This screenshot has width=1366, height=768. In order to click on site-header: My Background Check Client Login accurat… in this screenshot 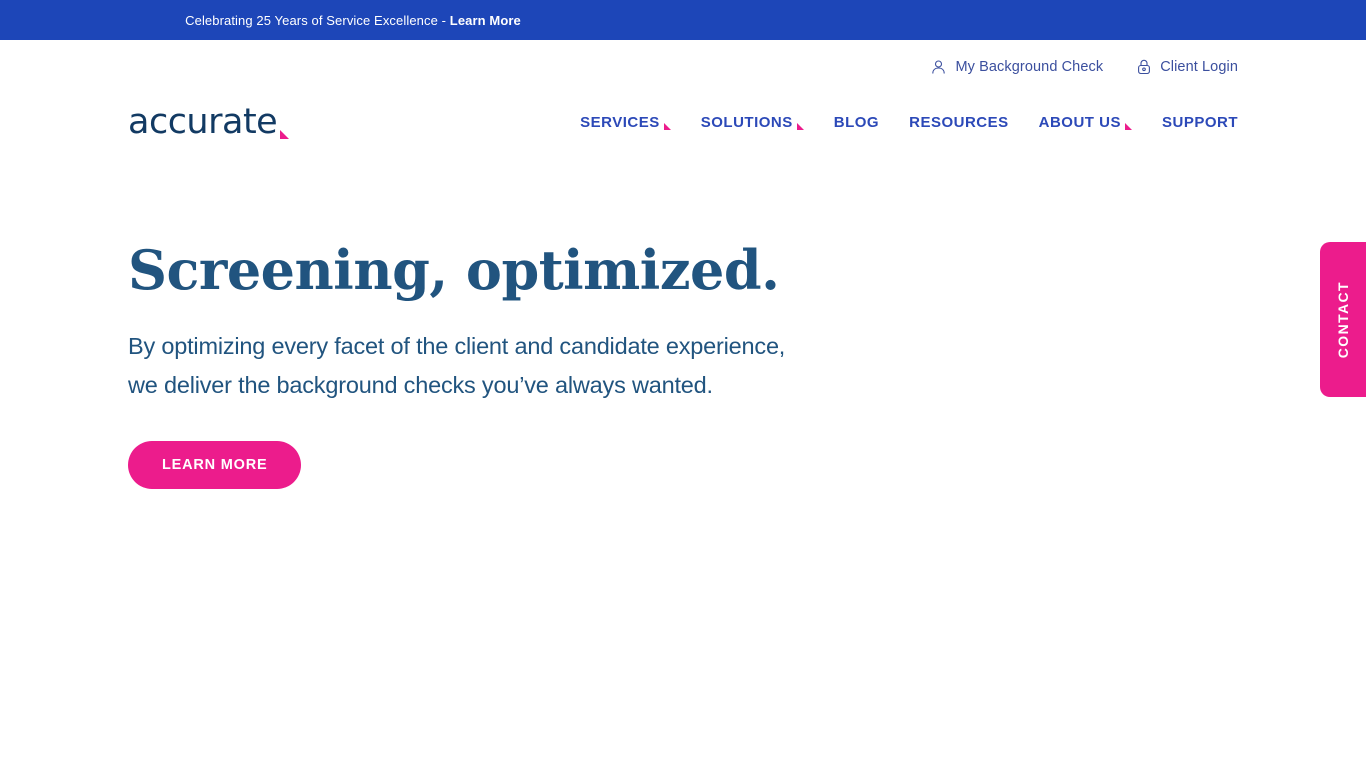, I will do `click(683, 95)`.